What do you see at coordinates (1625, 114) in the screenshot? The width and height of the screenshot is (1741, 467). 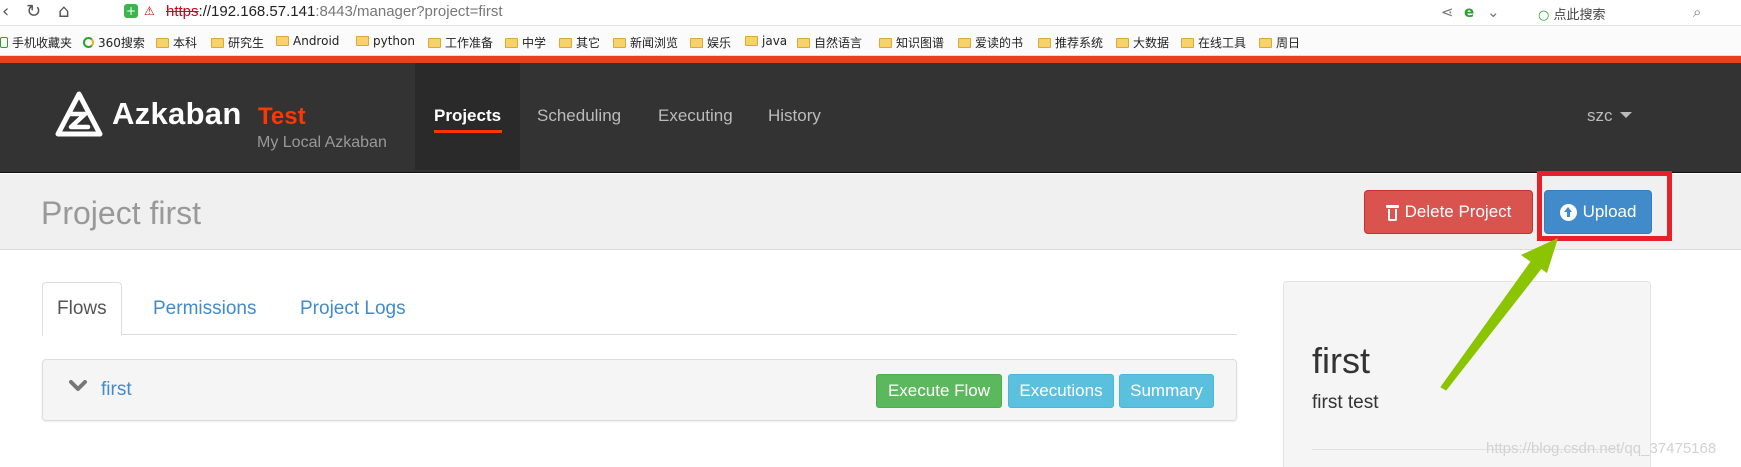 I see `caret-down-icon` at bounding box center [1625, 114].